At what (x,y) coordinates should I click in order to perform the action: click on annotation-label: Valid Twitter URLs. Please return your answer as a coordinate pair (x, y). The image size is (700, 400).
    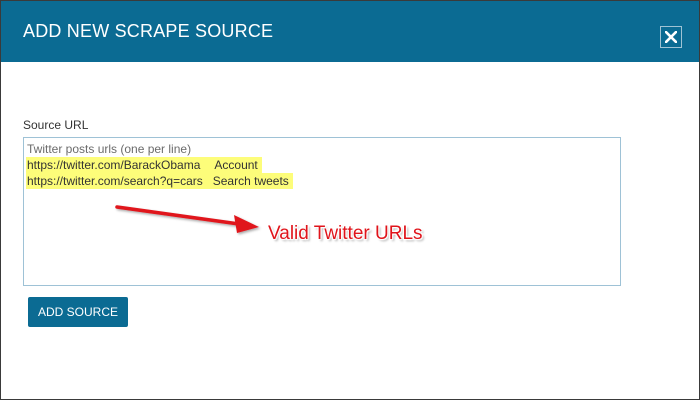
    Looking at the image, I should click on (345, 233).